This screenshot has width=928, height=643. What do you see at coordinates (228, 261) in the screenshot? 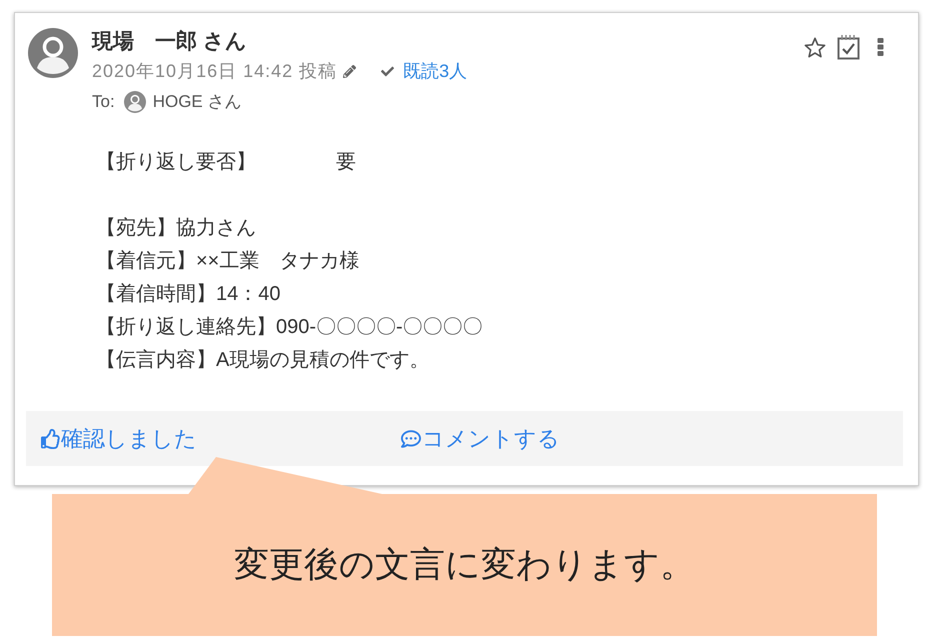
I see `message-line: 【着信元】××工業 タナカ様` at bounding box center [228, 261].